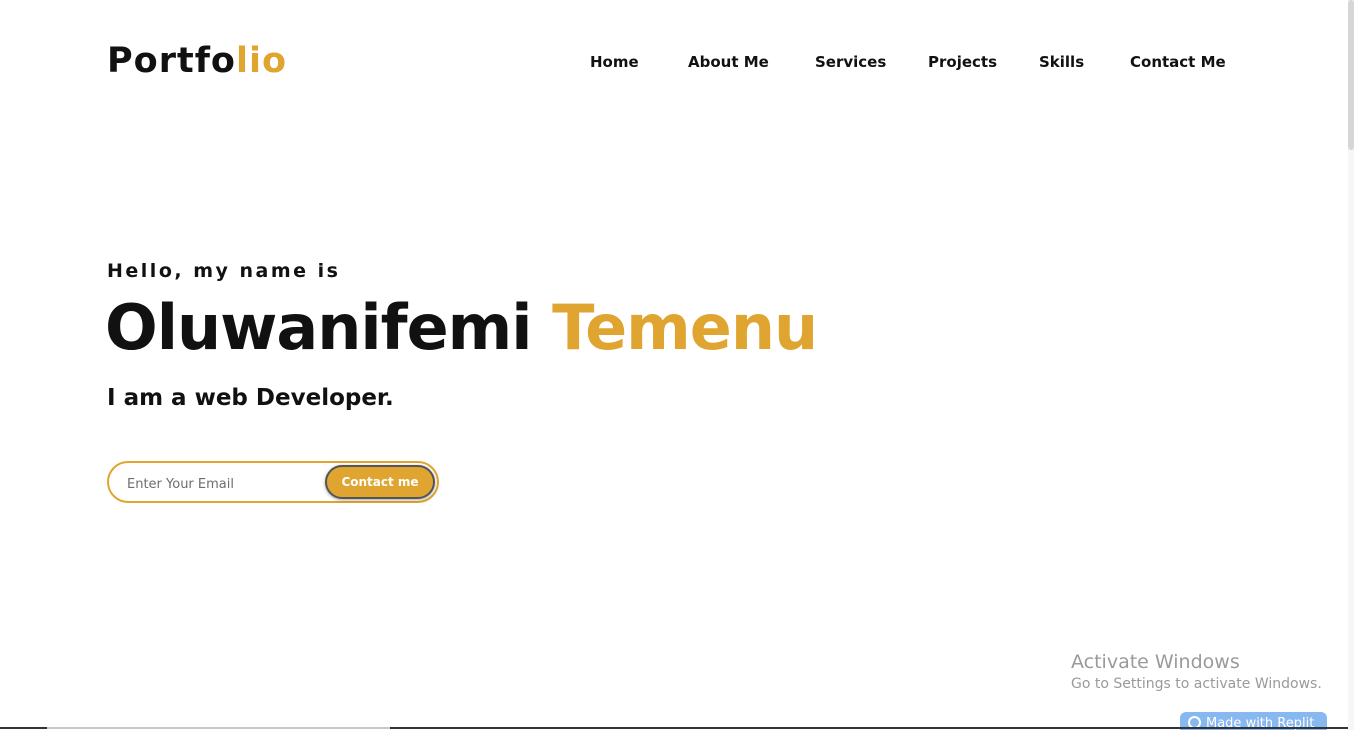 This screenshot has height=730, width=1354. Describe the element at coordinates (250, 398) in the screenshot. I see `hero-role: I am a web Developer.` at that location.